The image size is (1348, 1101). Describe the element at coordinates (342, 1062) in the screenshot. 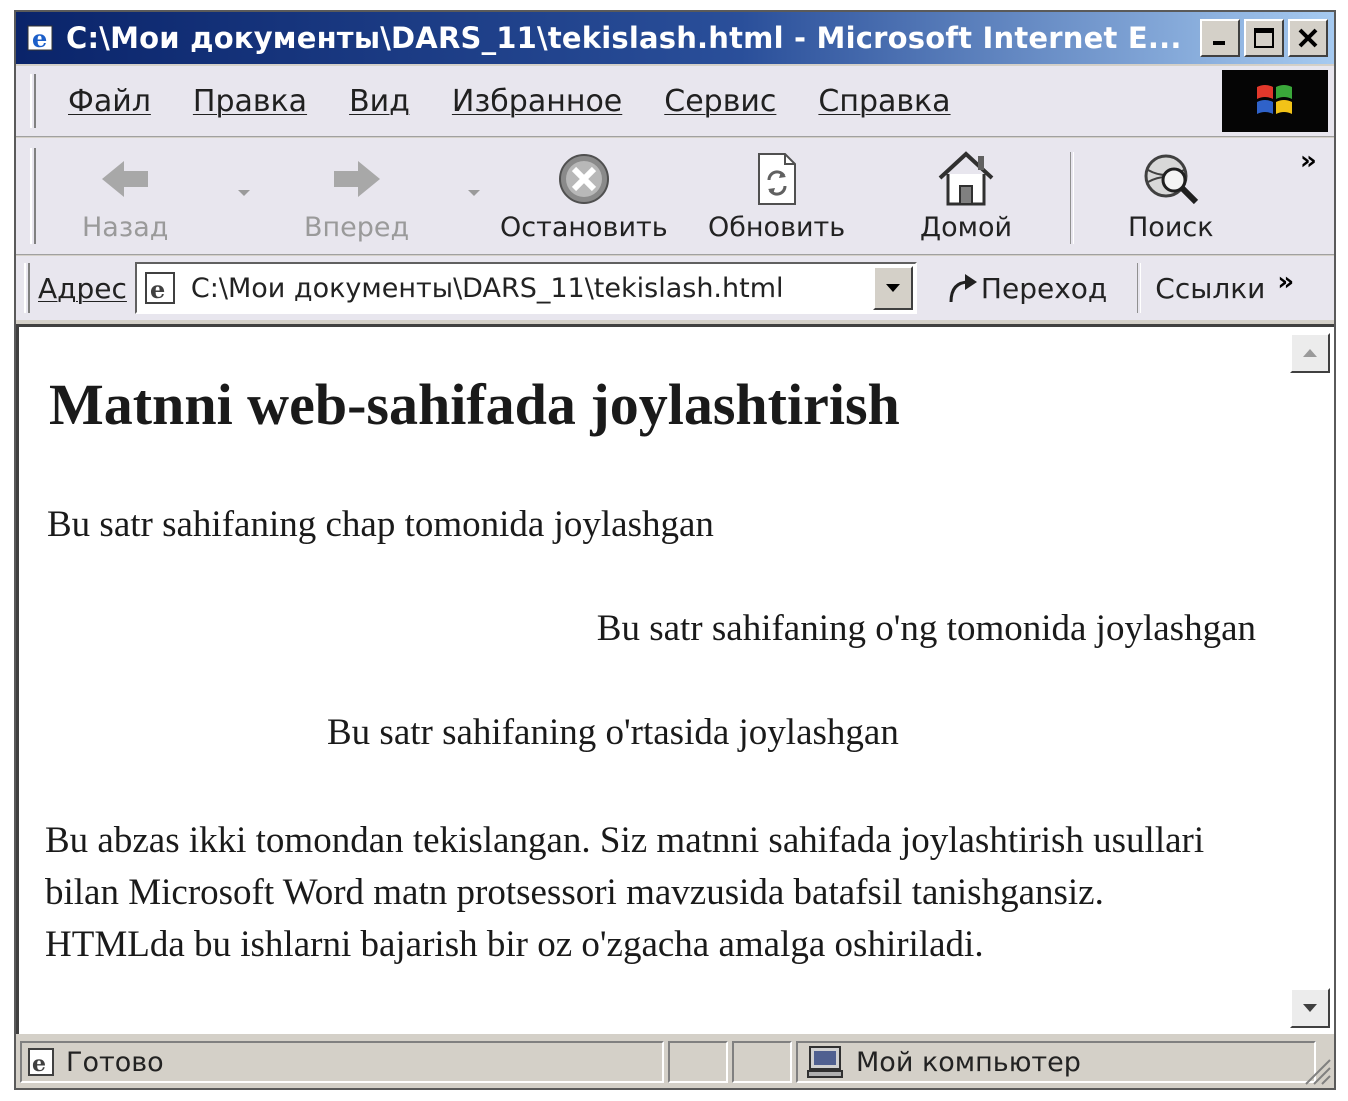

I see `status-text-pane: e Готово` at that location.